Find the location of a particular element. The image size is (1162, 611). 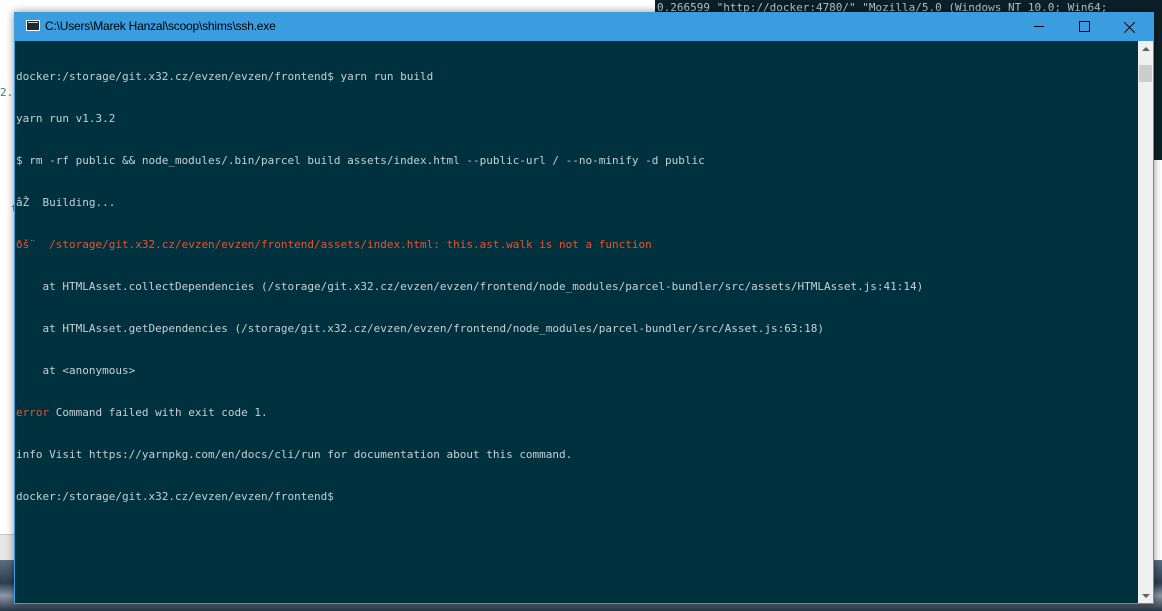

scrollbar-thumb is located at coordinates (1145, 73).